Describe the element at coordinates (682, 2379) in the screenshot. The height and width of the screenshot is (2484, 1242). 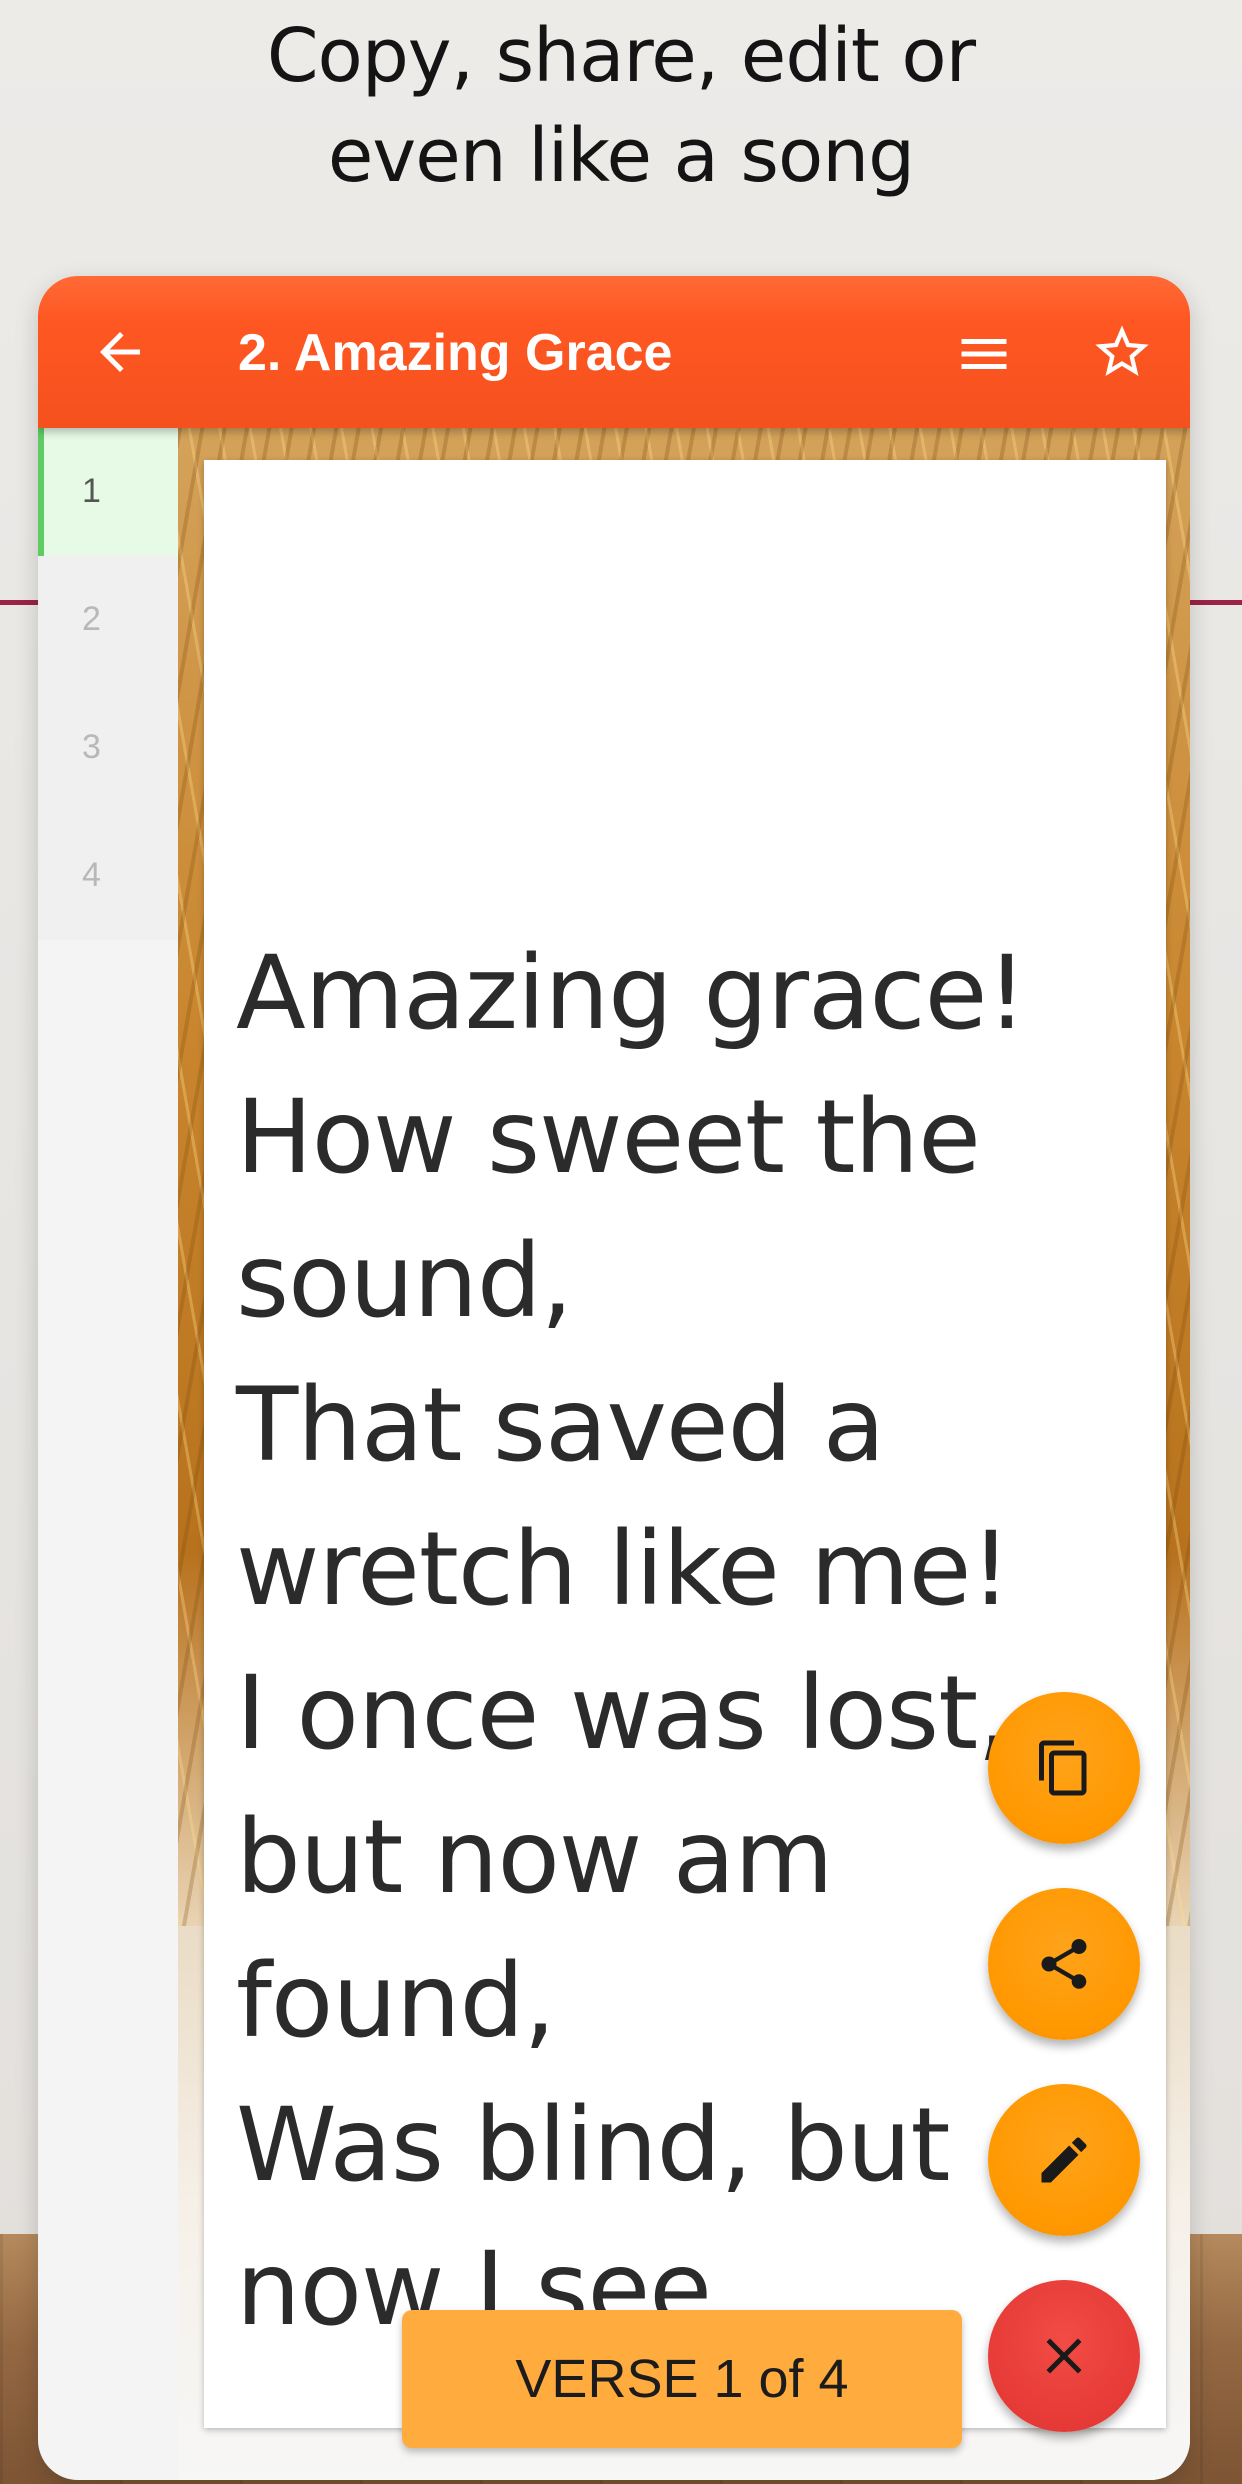
I see `verse-indicator: VERSE 1 of 4` at that location.